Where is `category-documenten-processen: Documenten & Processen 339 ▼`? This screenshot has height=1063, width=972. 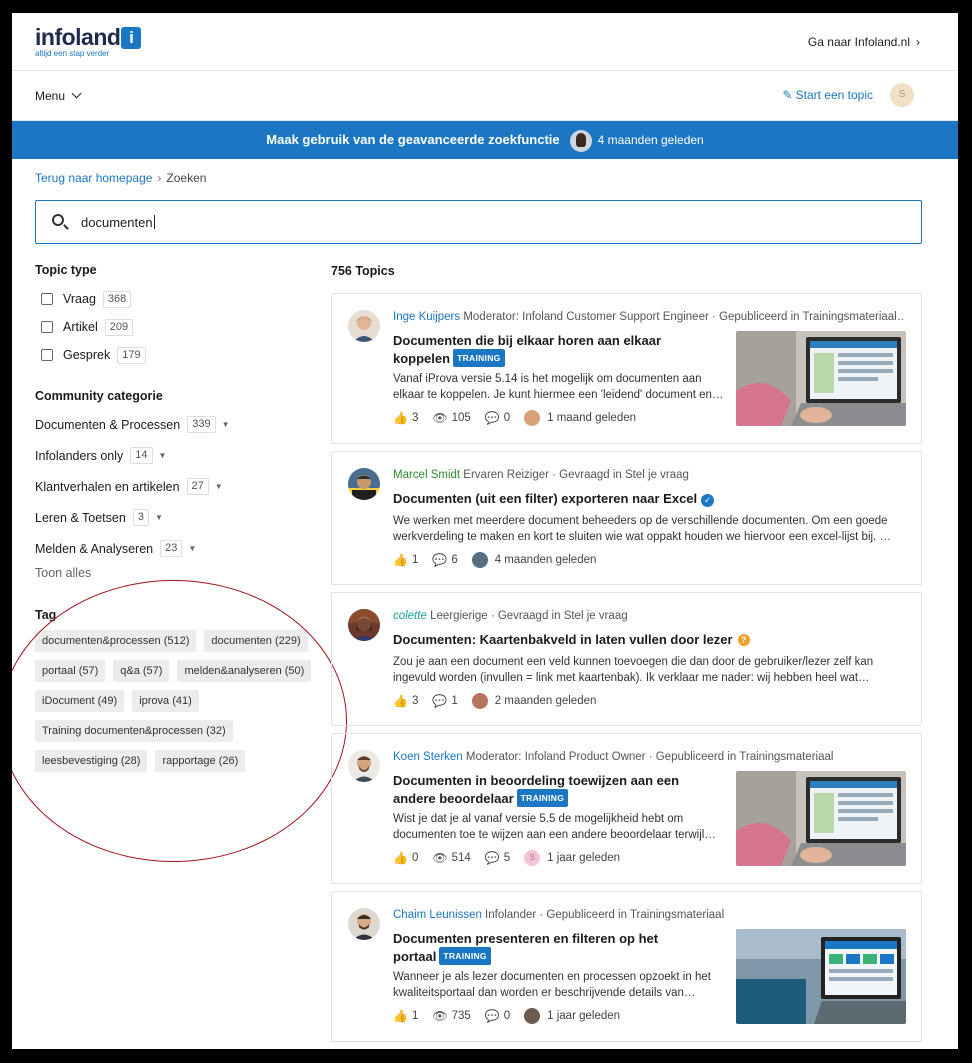
category-documenten-processen: Documenten & Processen 339 ▼ is located at coordinates (180, 424).